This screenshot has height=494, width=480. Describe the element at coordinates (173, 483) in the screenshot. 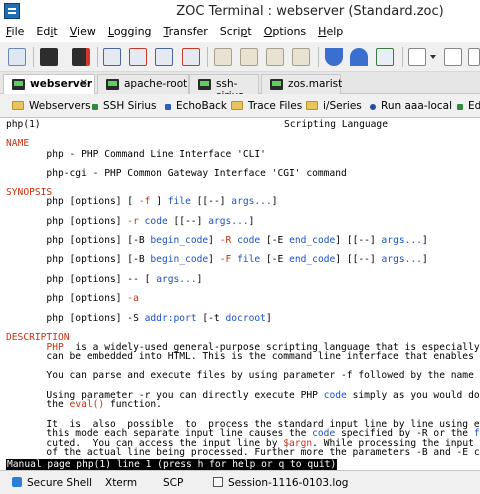

I see `status-transfer-protocol: SCP` at that location.